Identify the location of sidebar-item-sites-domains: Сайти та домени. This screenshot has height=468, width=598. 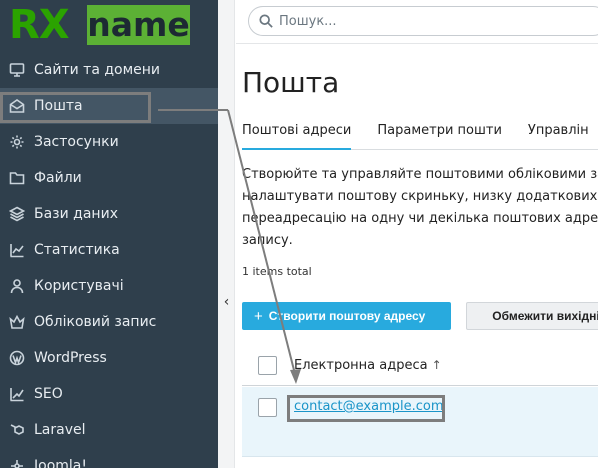
(109, 70).